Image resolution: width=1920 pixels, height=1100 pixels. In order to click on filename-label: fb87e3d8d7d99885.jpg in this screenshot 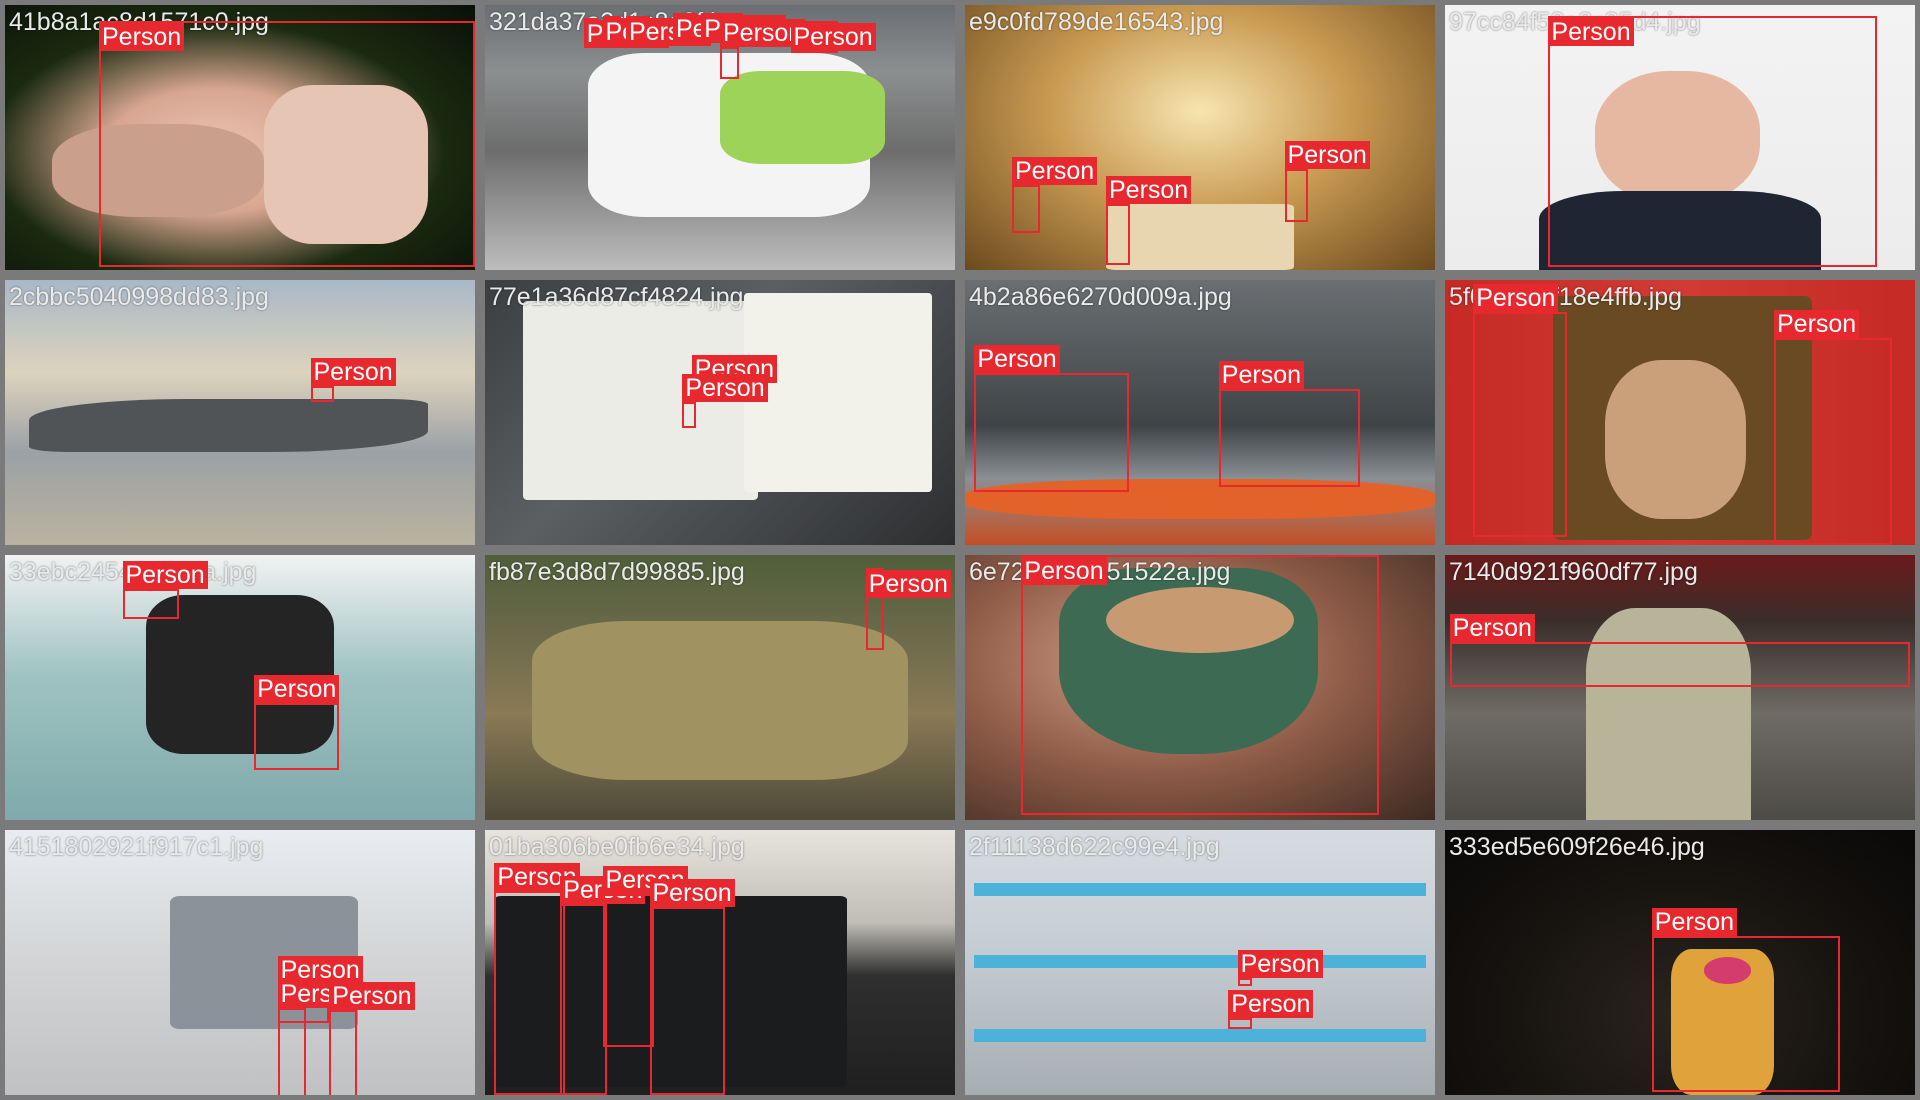, I will do `click(617, 572)`.